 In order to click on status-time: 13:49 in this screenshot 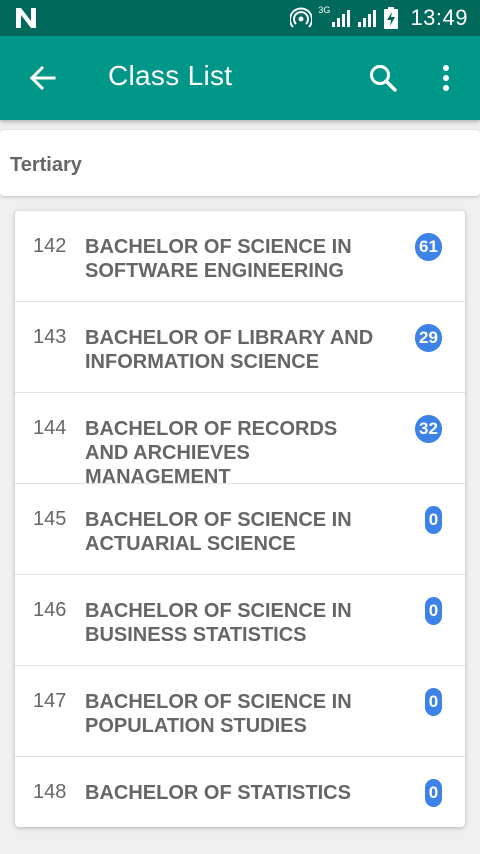, I will do `click(439, 17)`.